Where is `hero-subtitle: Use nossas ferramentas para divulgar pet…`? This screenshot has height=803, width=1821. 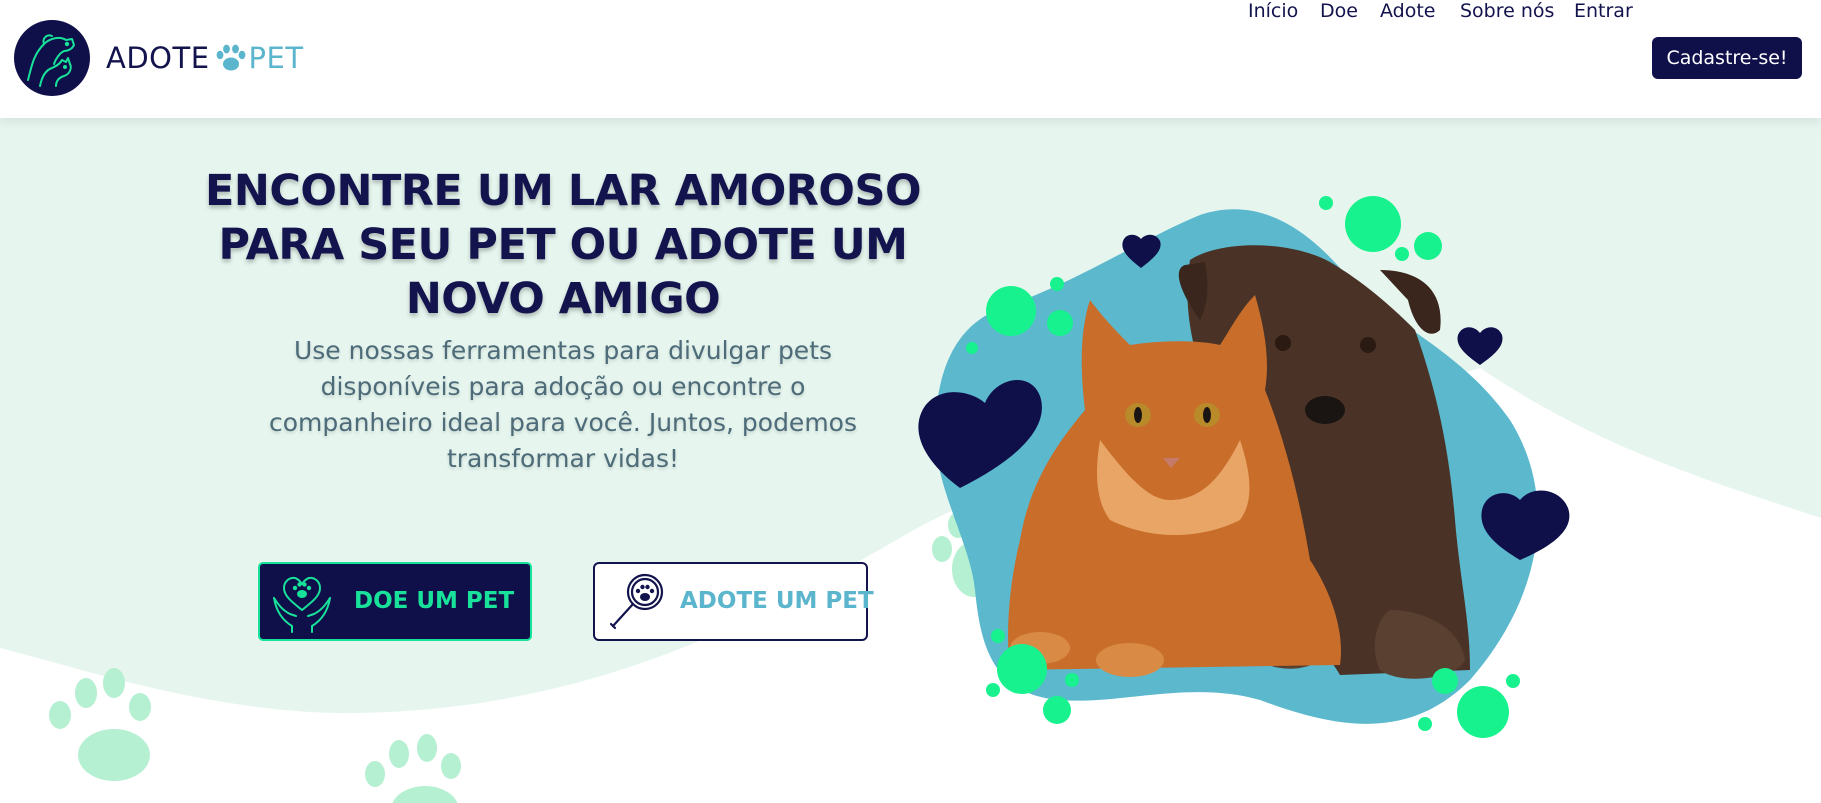 hero-subtitle: Use nossas ferramentas para divulgar pet… is located at coordinates (563, 404).